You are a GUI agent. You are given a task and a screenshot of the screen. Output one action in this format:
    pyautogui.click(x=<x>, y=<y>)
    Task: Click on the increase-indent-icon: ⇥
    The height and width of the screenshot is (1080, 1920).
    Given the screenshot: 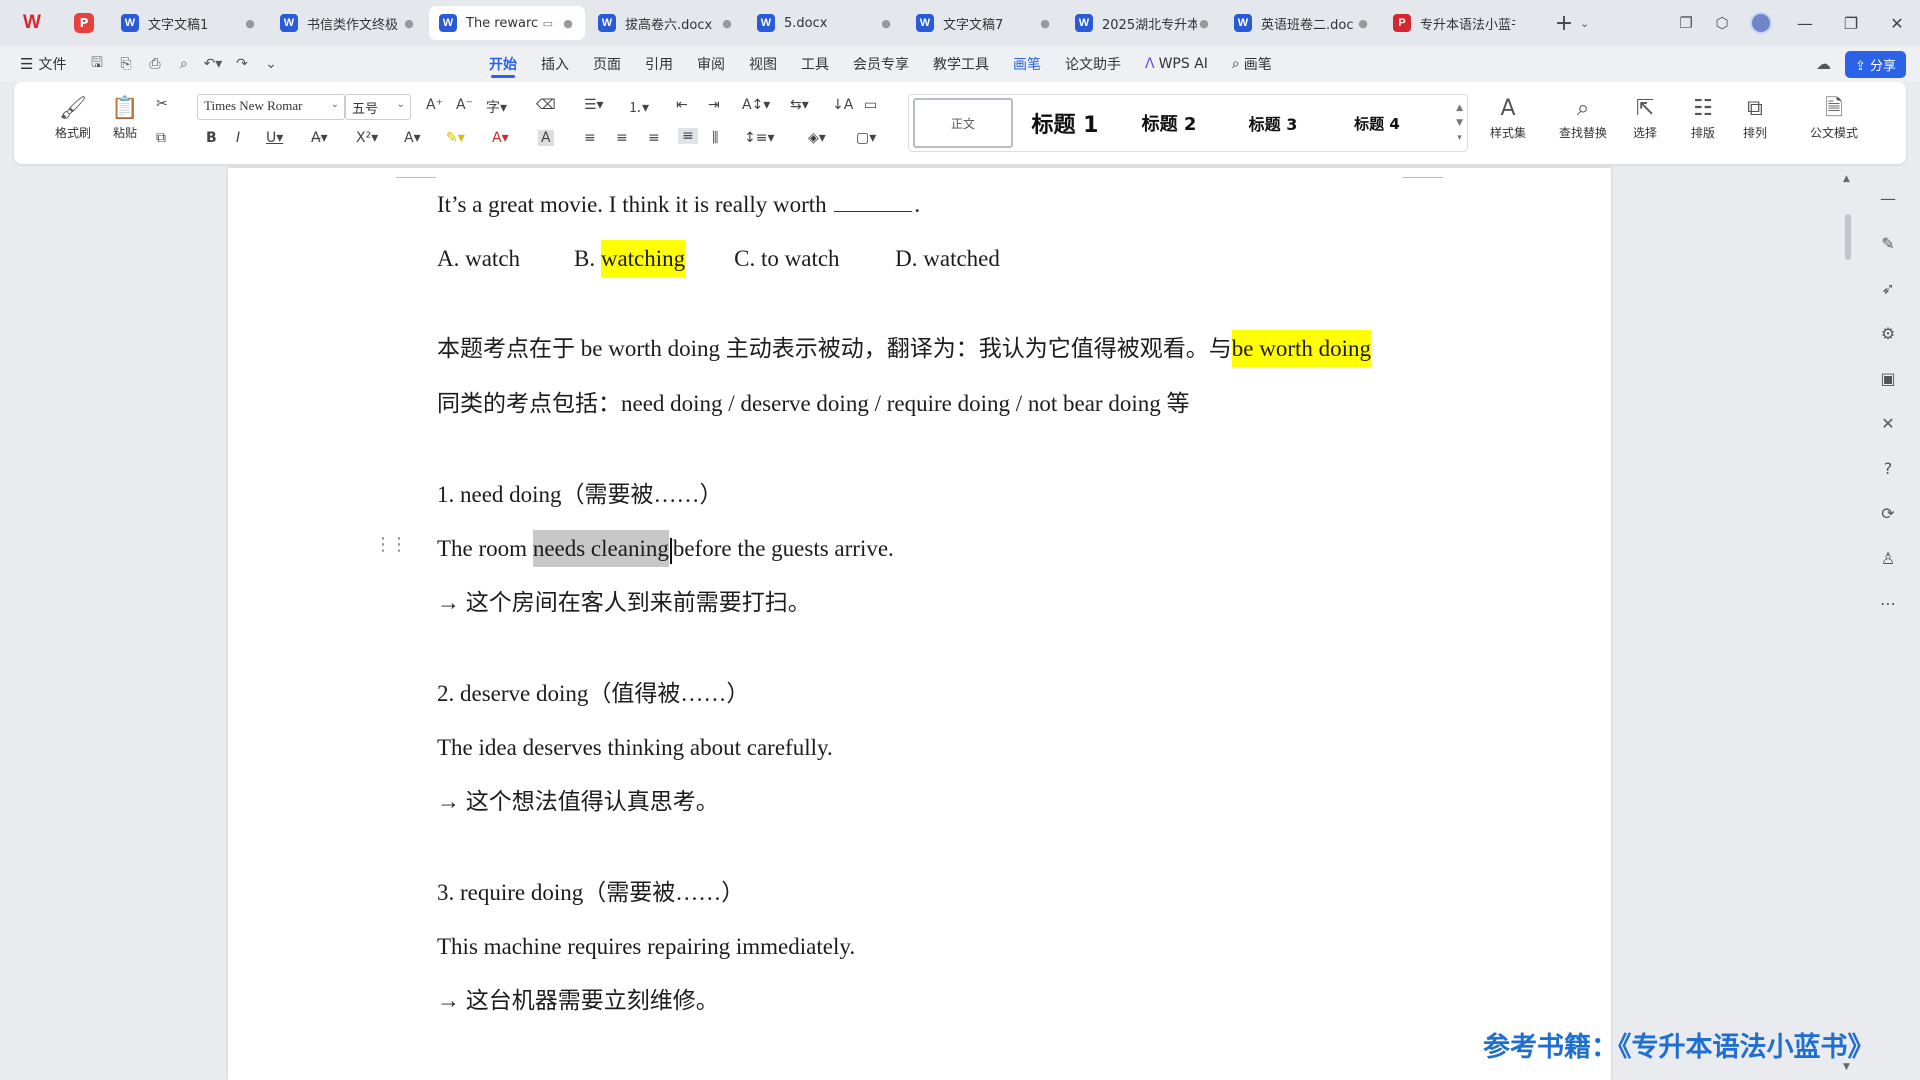 What is the action you would take?
    pyautogui.click(x=714, y=105)
    